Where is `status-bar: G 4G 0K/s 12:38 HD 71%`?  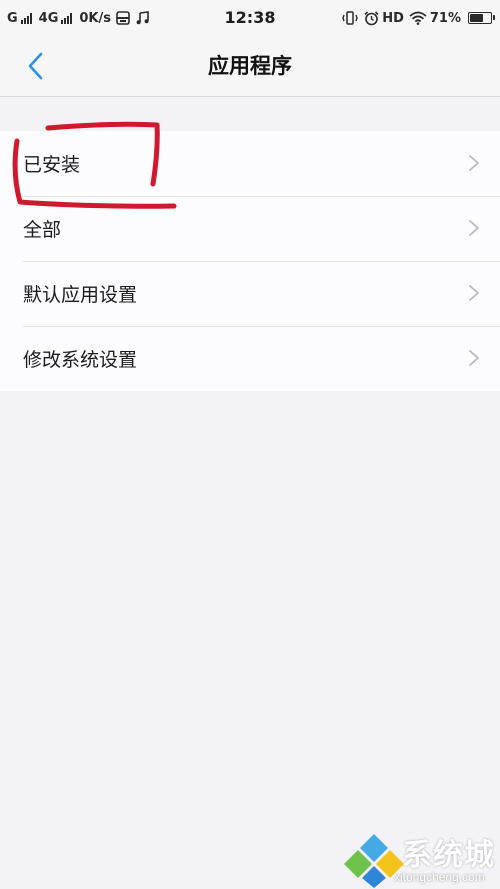 status-bar: G 4G 0K/s 12:38 HD 71% is located at coordinates (250, 18).